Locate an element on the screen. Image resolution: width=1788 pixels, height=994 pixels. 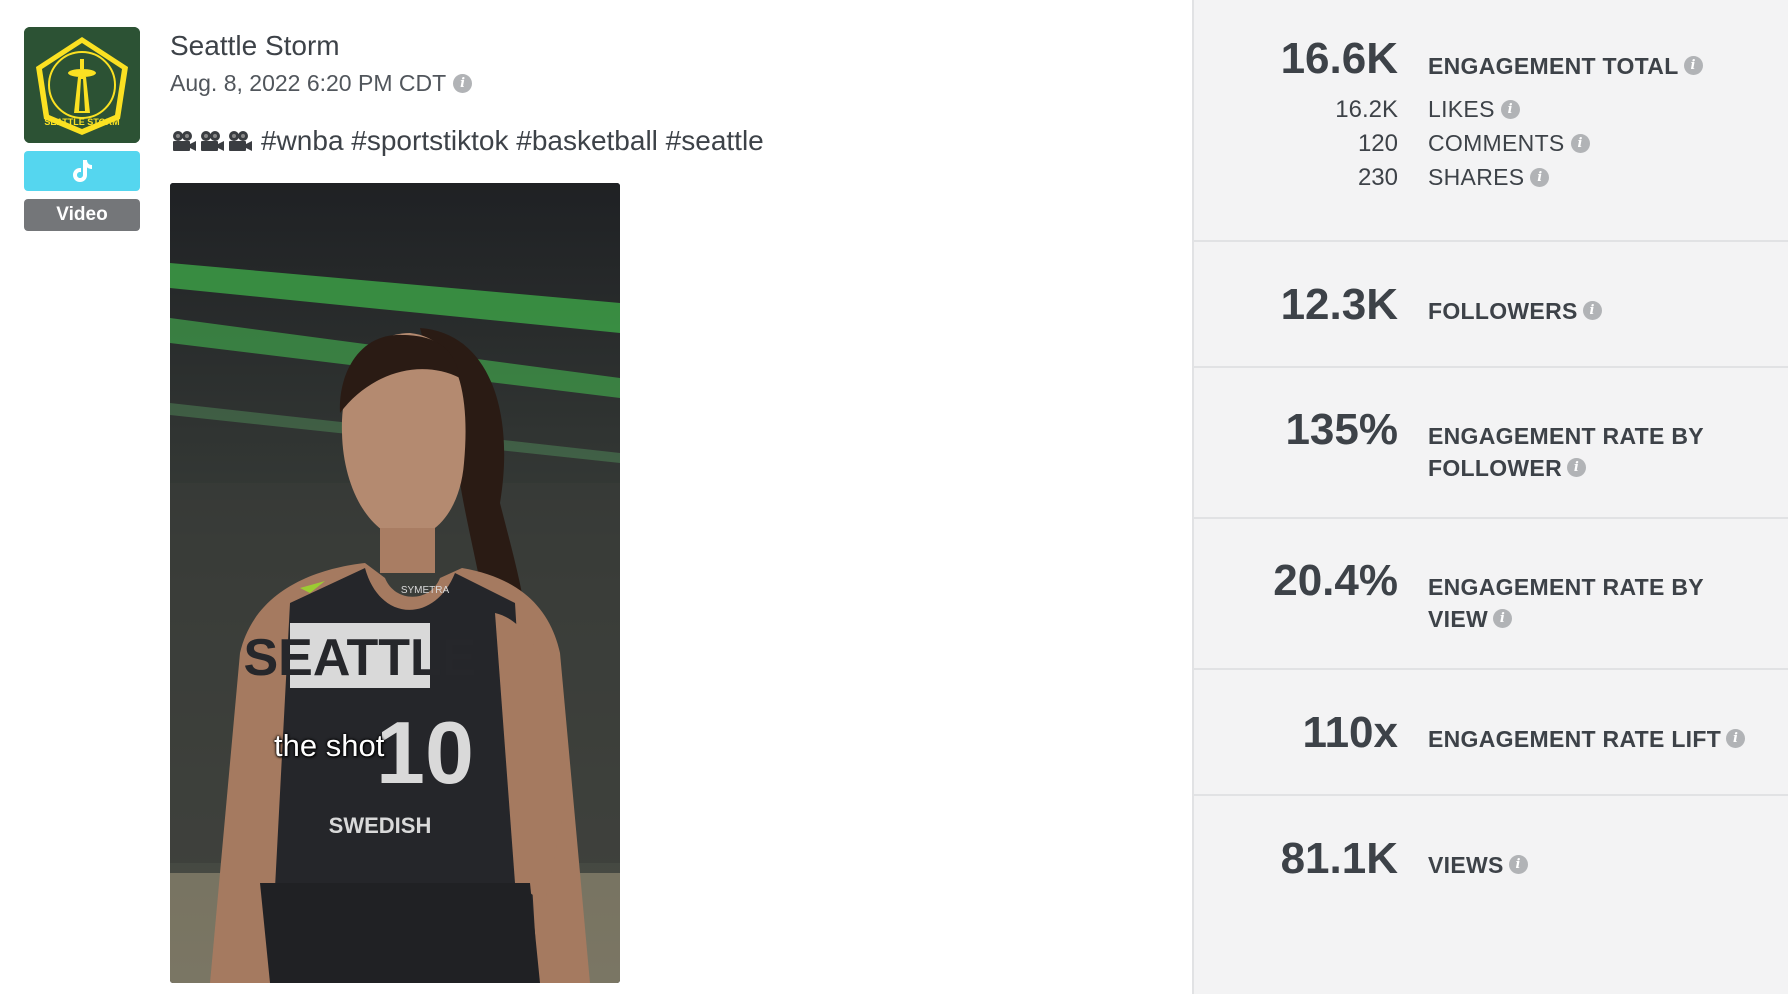
er-view-label-line2: VIEW is located at coordinates (1458, 619).